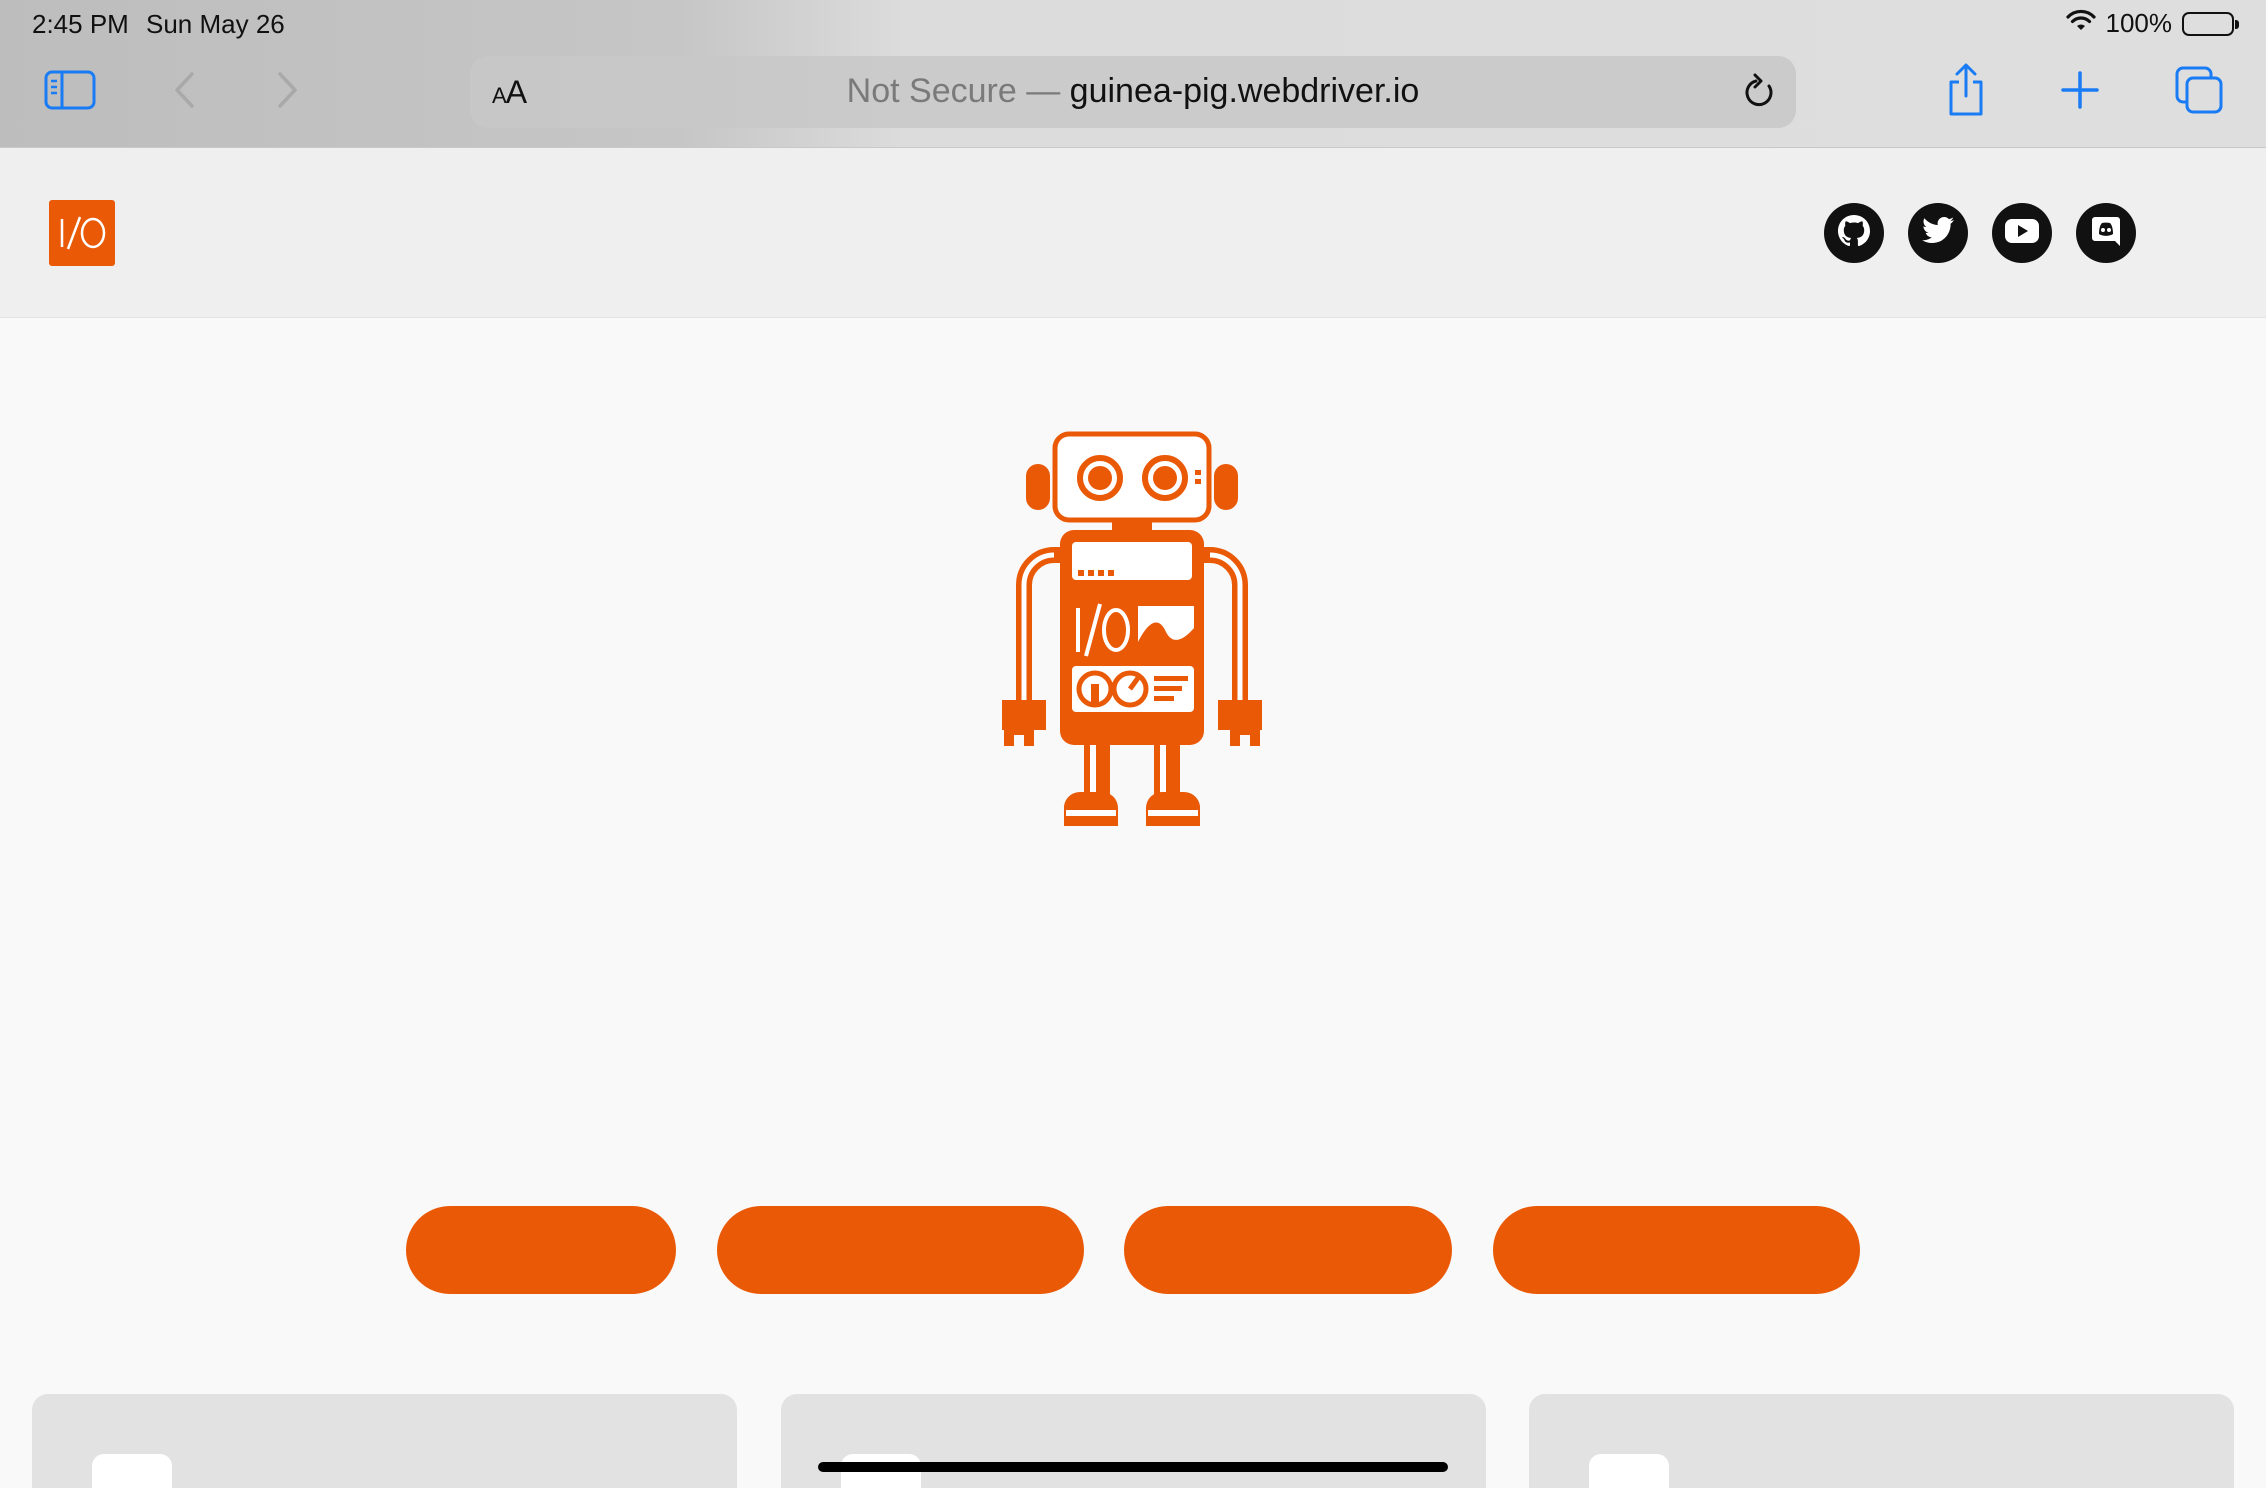 This screenshot has width=2266, height=1488. I want to click on tabs-icon, so click(2199, 92).